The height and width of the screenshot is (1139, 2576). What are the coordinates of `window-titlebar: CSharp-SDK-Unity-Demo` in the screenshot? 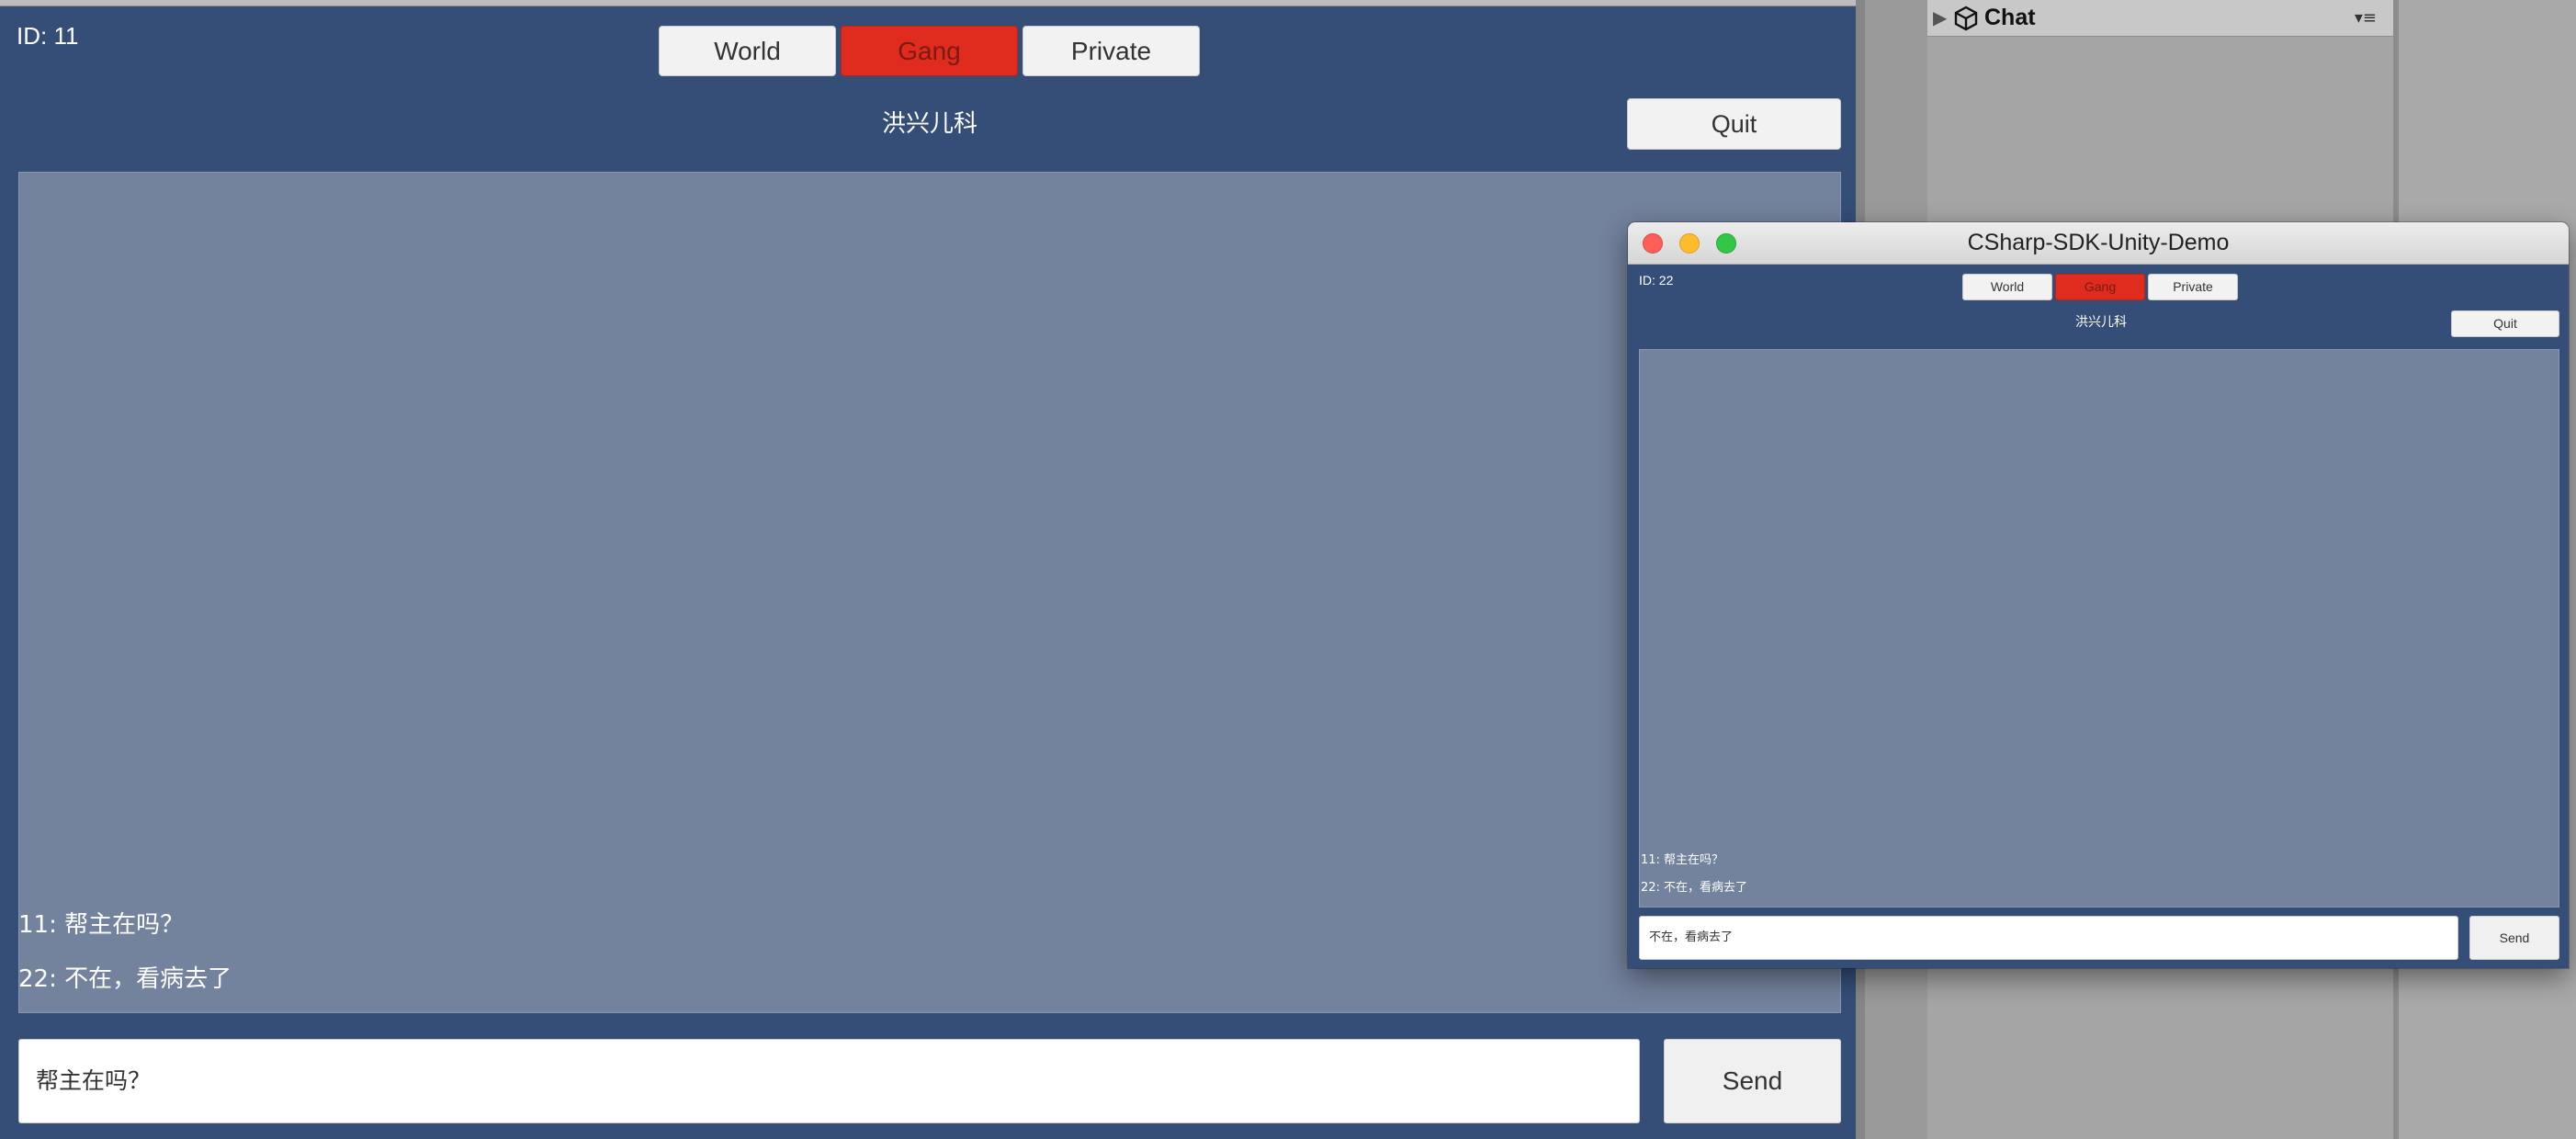 It's located at (2098, 243).